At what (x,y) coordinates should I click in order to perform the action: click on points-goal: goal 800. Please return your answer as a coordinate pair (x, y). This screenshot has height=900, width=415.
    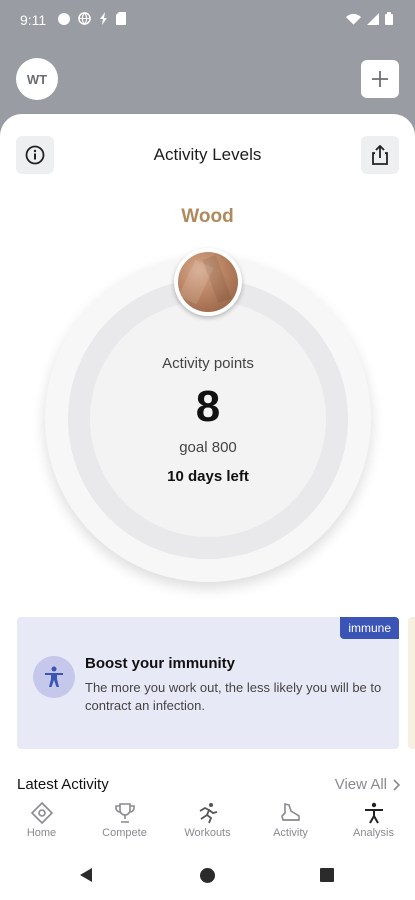
    Looking at the image, I should click on (208, 447).